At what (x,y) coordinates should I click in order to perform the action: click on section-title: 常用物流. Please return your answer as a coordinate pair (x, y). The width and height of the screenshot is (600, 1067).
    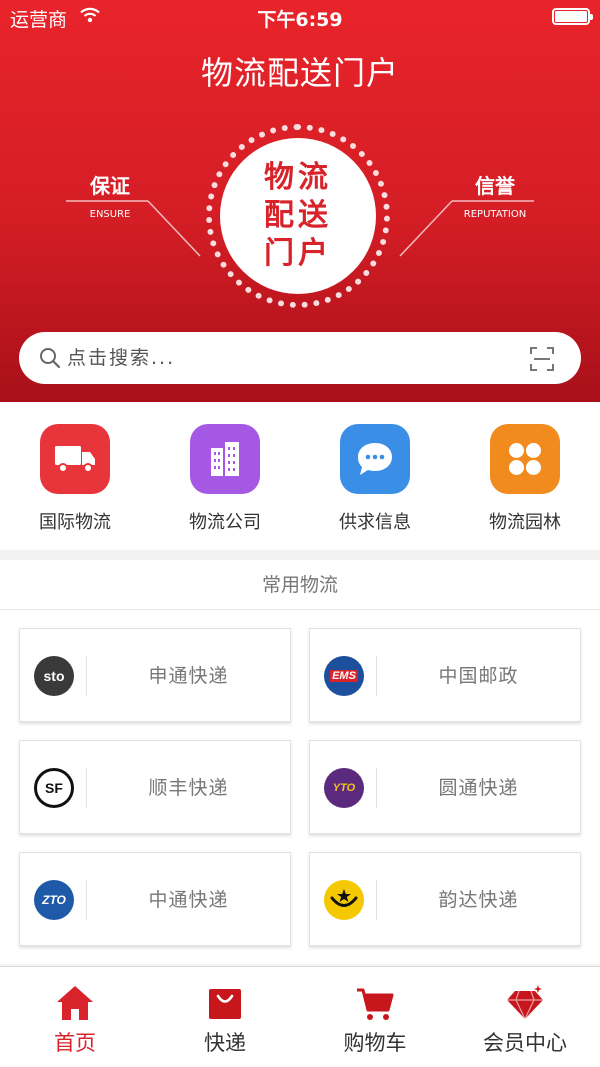
    Looking at the image, I should click on (300, 585).